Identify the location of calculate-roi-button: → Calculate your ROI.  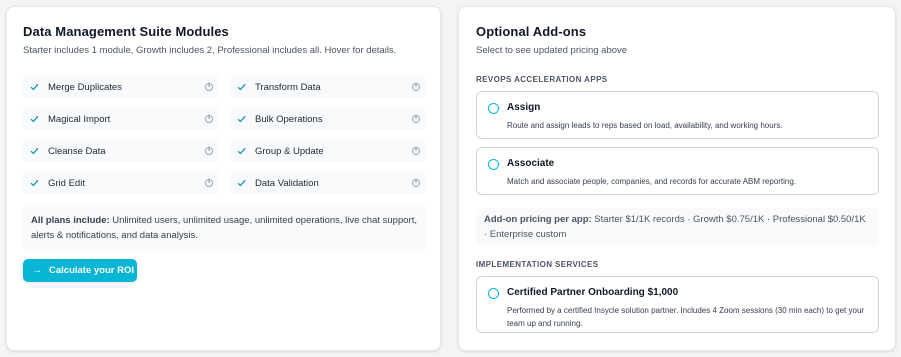
(80, 270).